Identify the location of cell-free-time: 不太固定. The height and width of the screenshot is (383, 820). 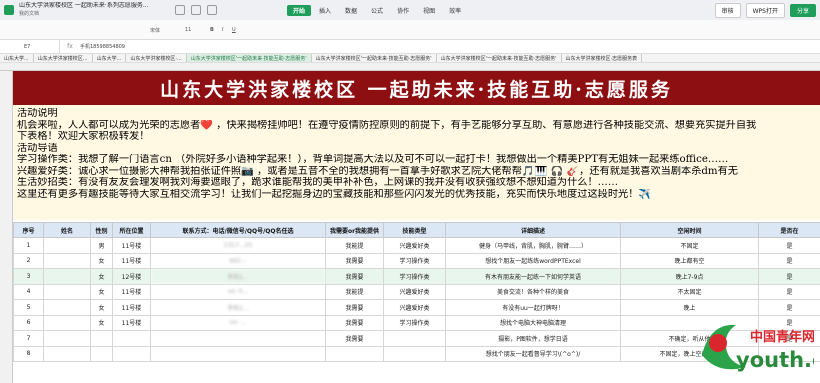
(689, 291).